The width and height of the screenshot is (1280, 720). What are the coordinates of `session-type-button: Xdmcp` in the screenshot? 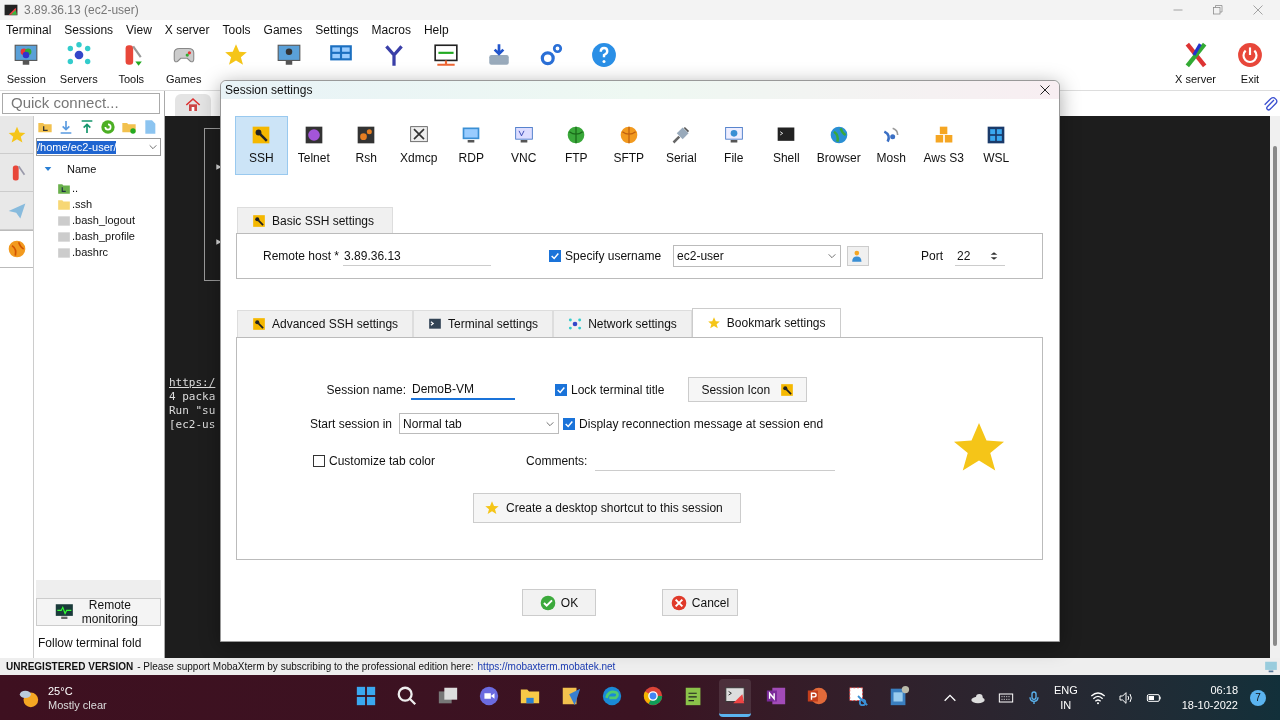 It's located at (418, 145).